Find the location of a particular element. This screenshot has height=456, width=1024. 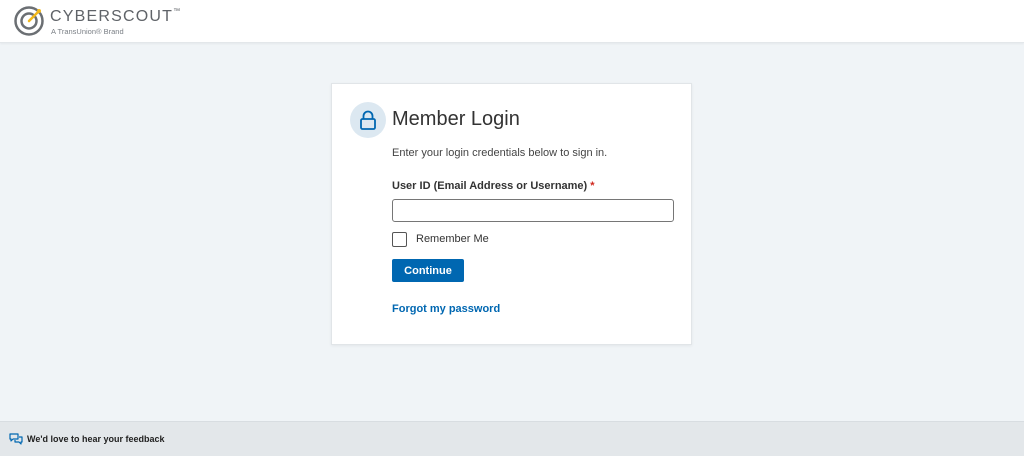

forgot-password-link: Forgot my password is located at coordinates (446, 309).